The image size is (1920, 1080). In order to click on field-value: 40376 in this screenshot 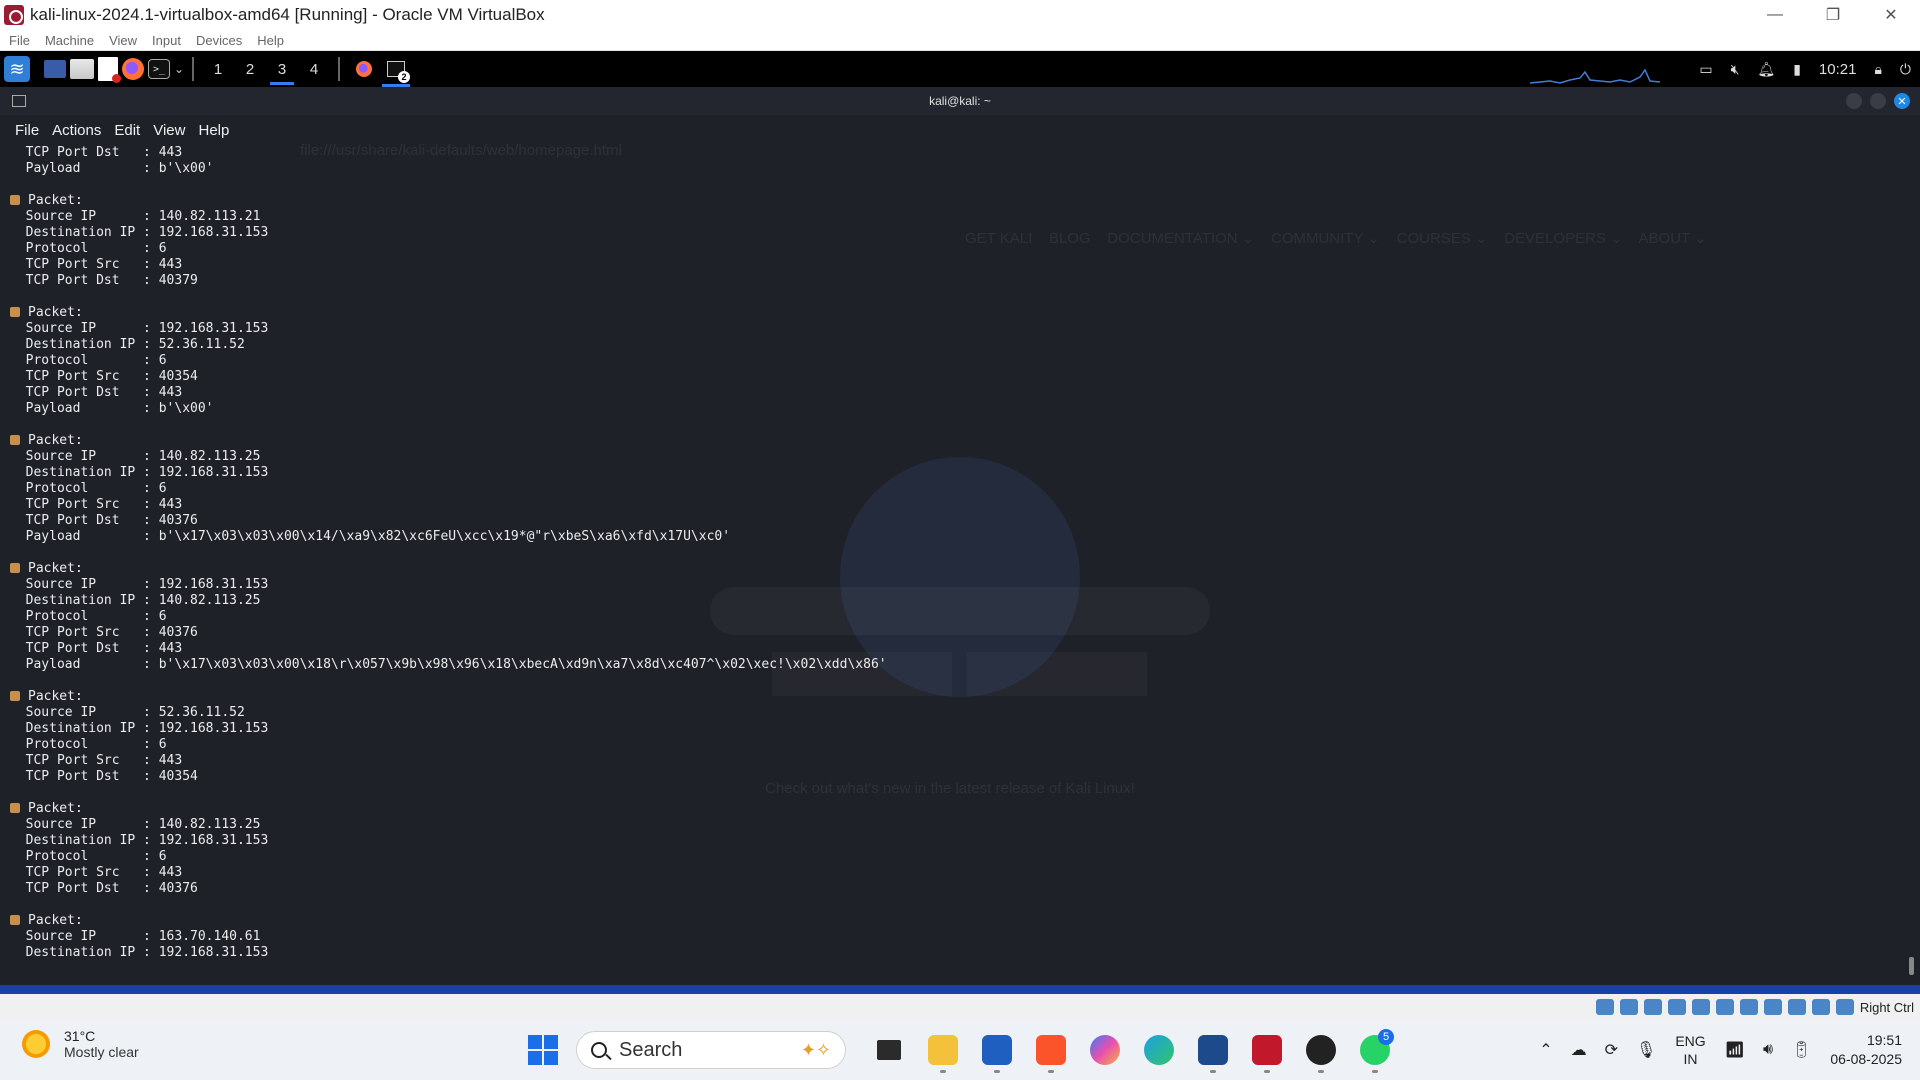, I will do `click(178, 632)`.